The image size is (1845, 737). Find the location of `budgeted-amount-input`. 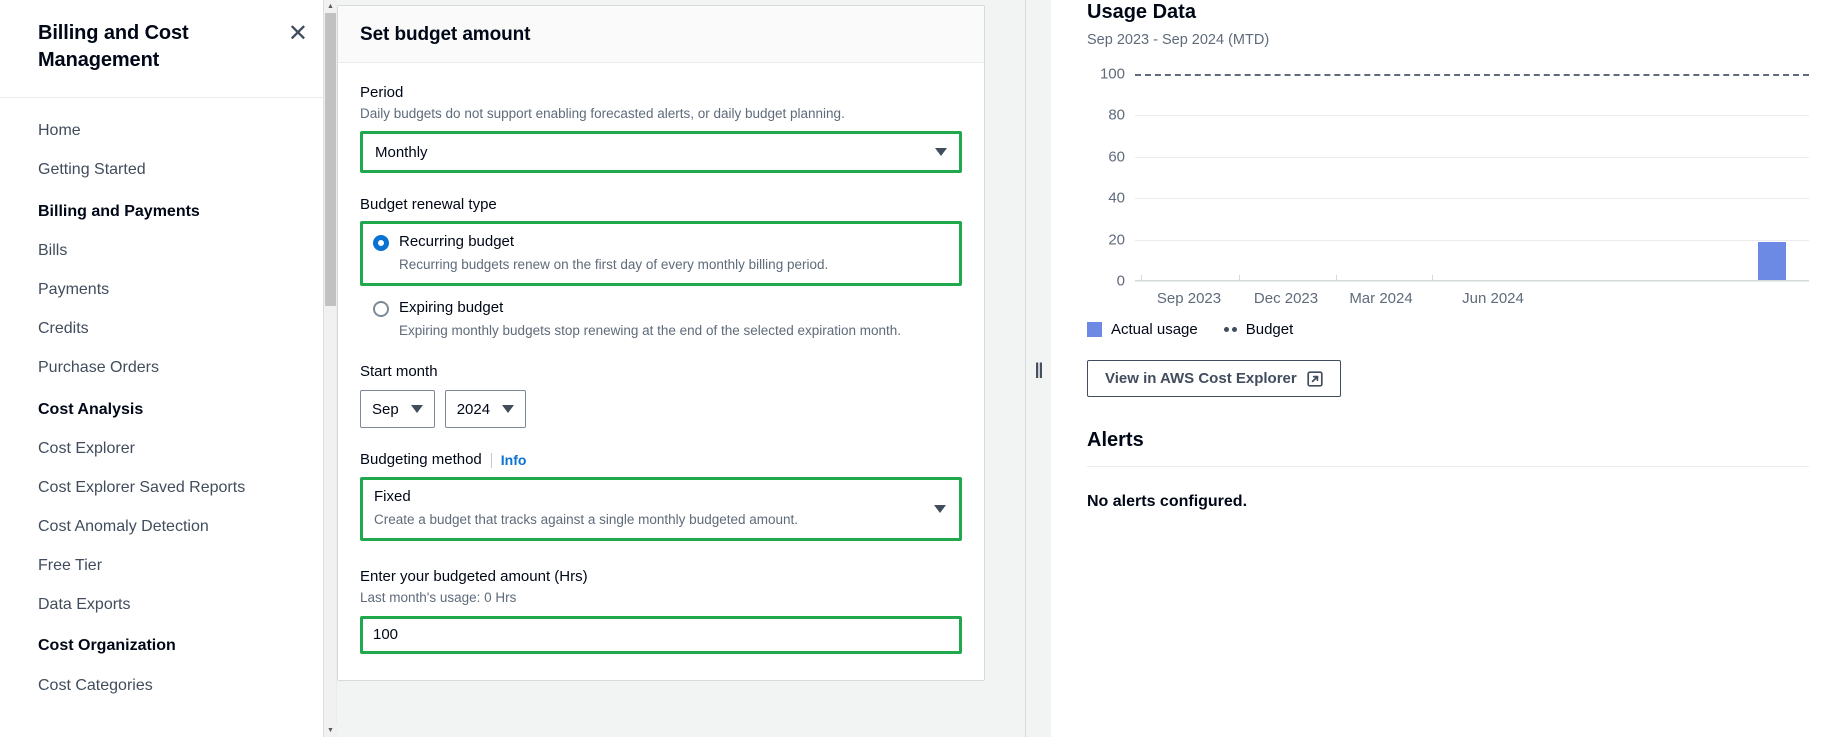

budgeted-amount-input is located at coordinates (661, 635).